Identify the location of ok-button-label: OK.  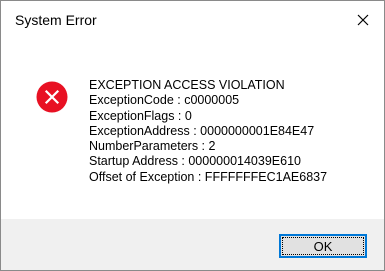
(323, 246).